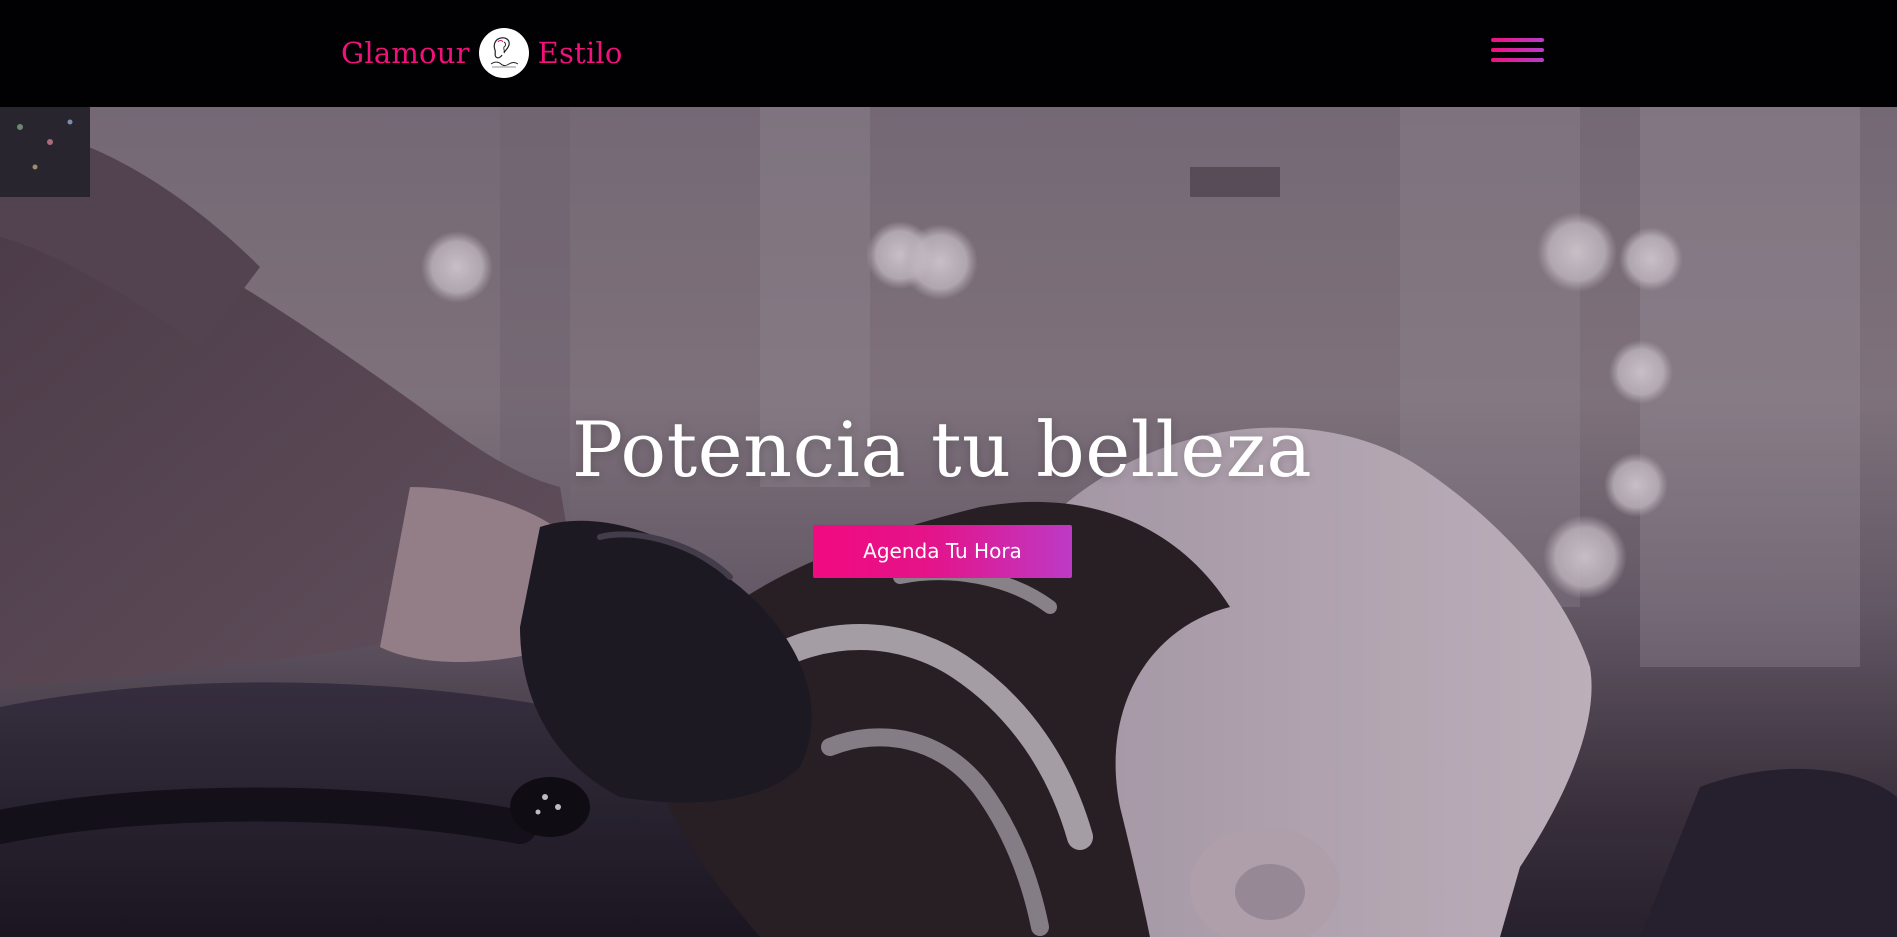 This screenshot has height=937, width=1897. I want to click on brand-home-link: Glamour Estilo, so click(482, 53).